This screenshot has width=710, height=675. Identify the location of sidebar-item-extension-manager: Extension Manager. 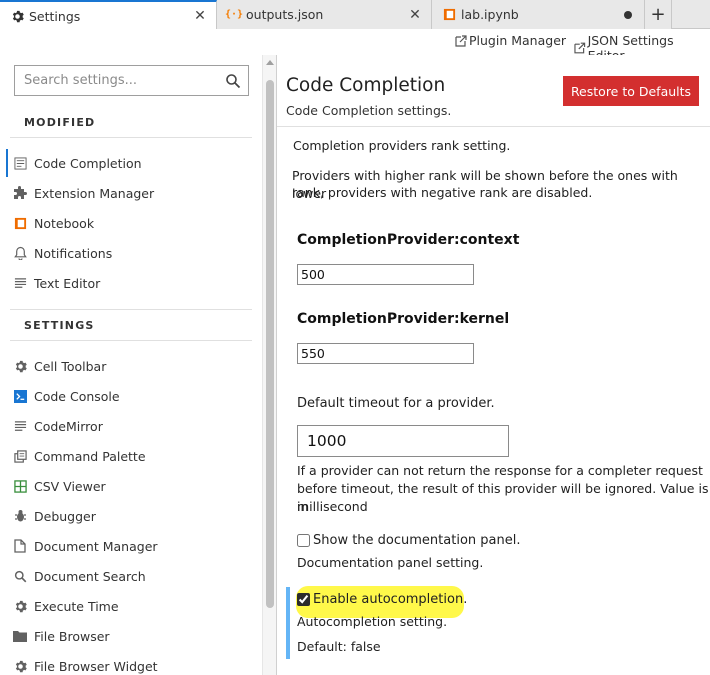
(131, 193).